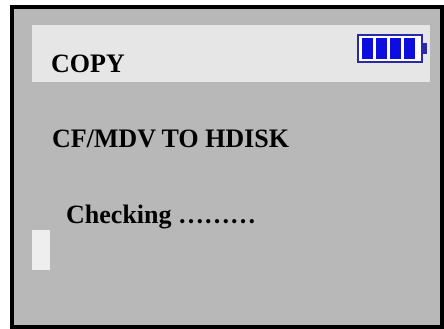 This screenshot has height=329, width=444. What do you see at coordinates (88, 63) in the screenshot?
I see `screen-title: COPY` at bounding box center [88, 63].